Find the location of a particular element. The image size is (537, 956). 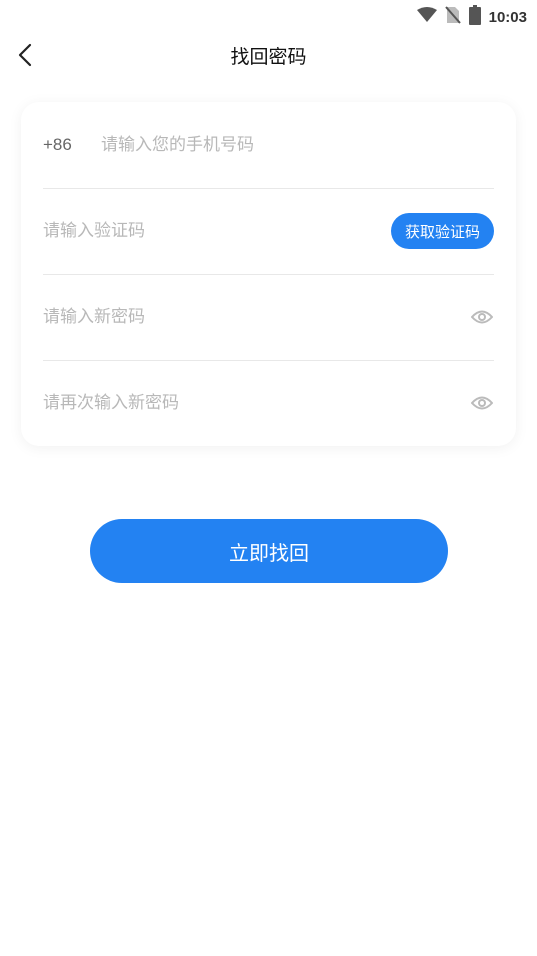

status-icons: 10:03 is located at coordinates (471, 17).